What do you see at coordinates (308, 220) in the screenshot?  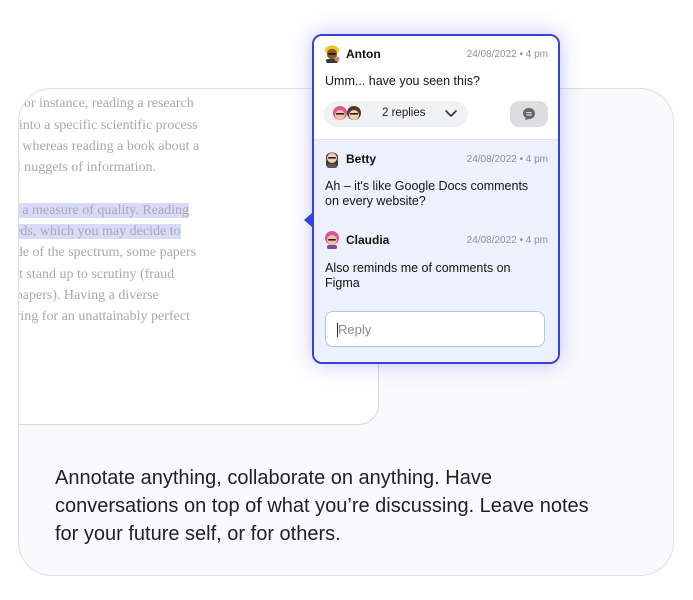 I see `popover-pointer` at bounding box center [308, 220].